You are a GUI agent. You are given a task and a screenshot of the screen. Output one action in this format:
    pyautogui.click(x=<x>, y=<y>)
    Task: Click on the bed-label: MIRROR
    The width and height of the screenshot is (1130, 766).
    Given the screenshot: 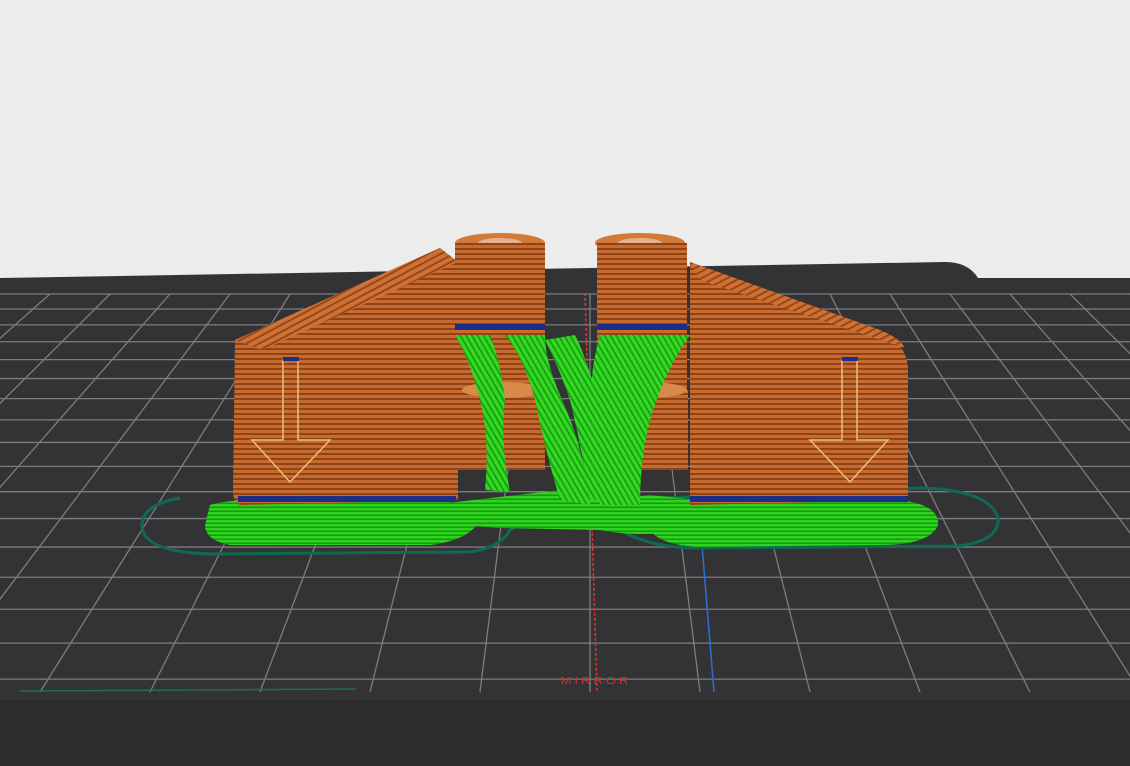 What is the action you would take?
    pyautogui.click(x=596, y=681)
    